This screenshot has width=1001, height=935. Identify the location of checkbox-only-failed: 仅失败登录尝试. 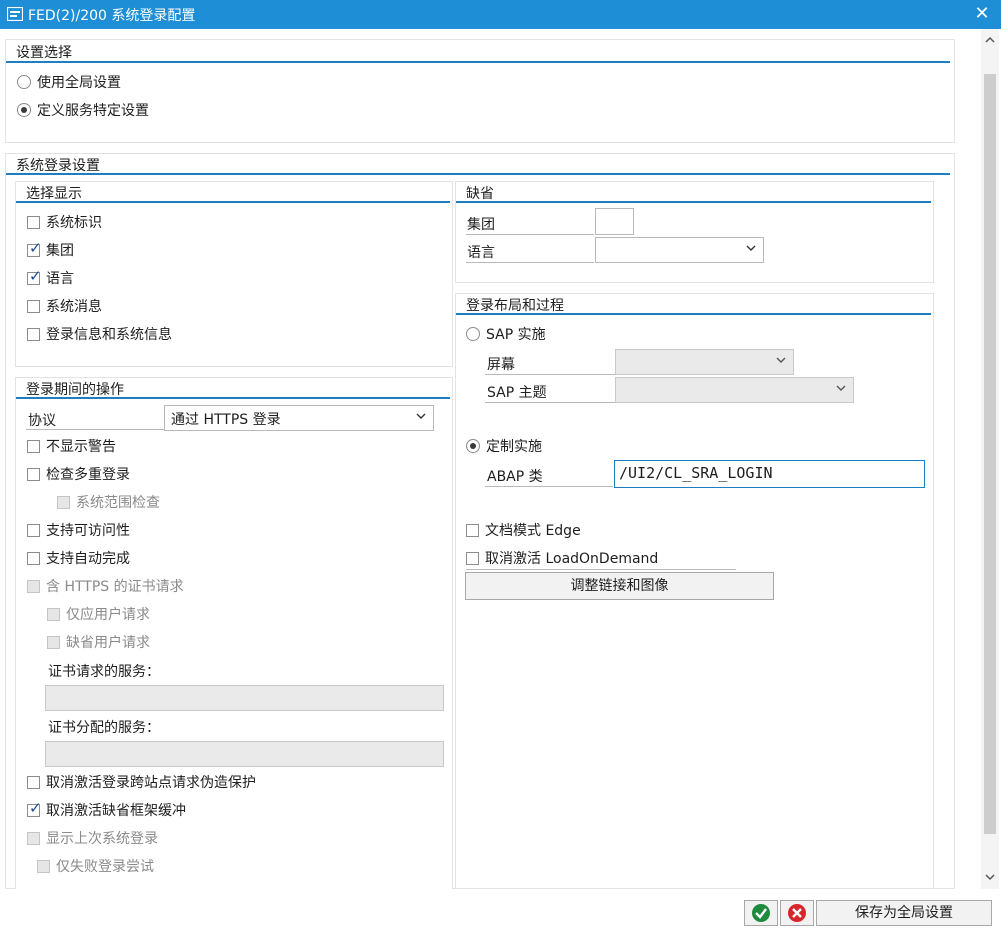
(95, 866).